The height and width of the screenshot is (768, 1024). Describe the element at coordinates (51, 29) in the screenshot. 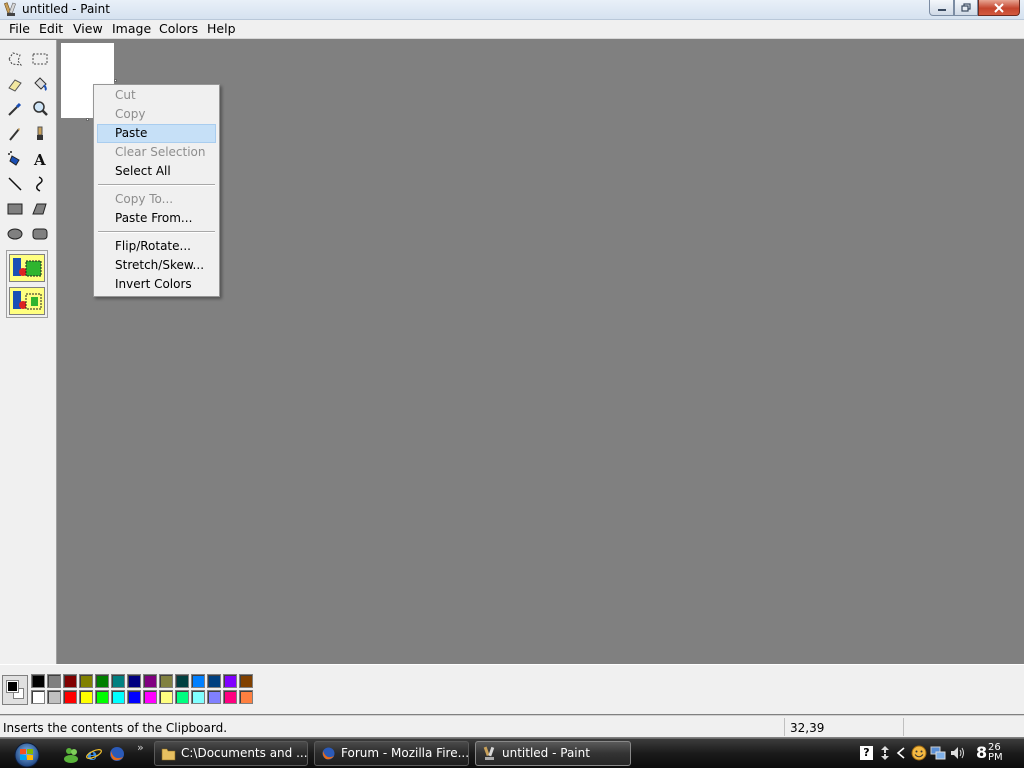

I see `menu-edit: Edit` at that location.